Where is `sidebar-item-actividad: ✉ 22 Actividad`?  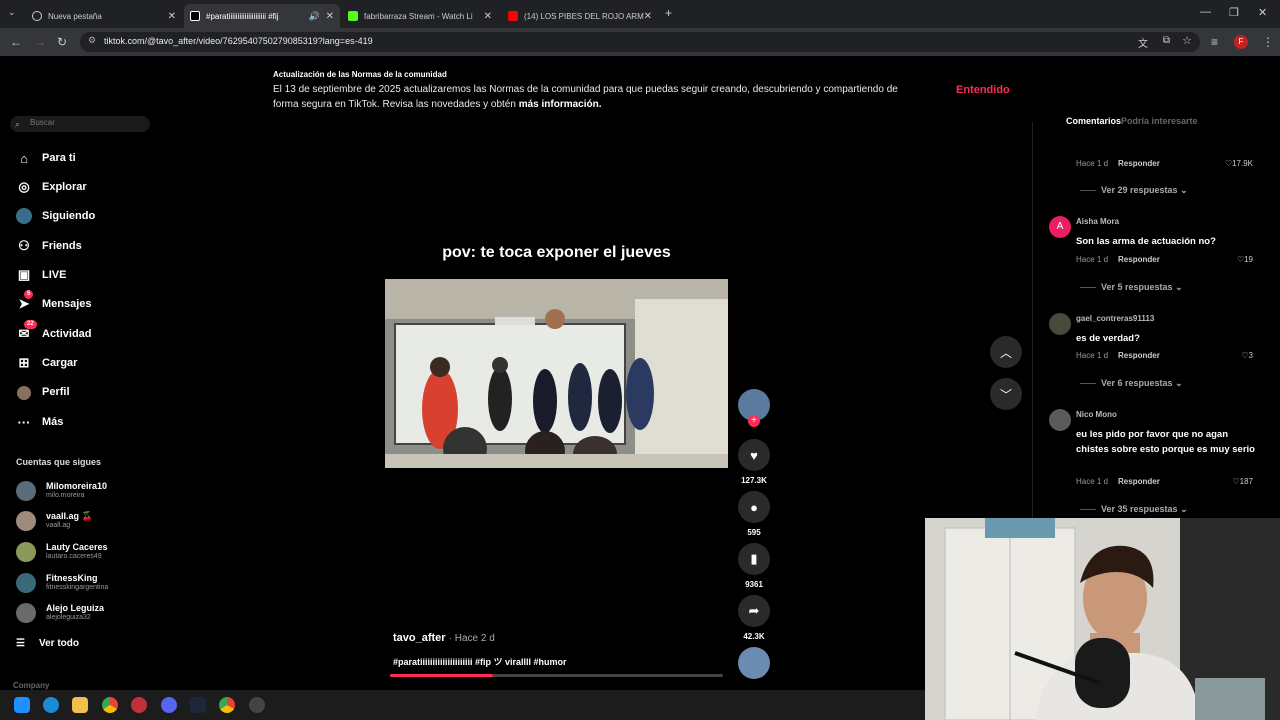 sidebar-item-actividad: ✉ 22 Actividad is located at coordinates (54, 332).